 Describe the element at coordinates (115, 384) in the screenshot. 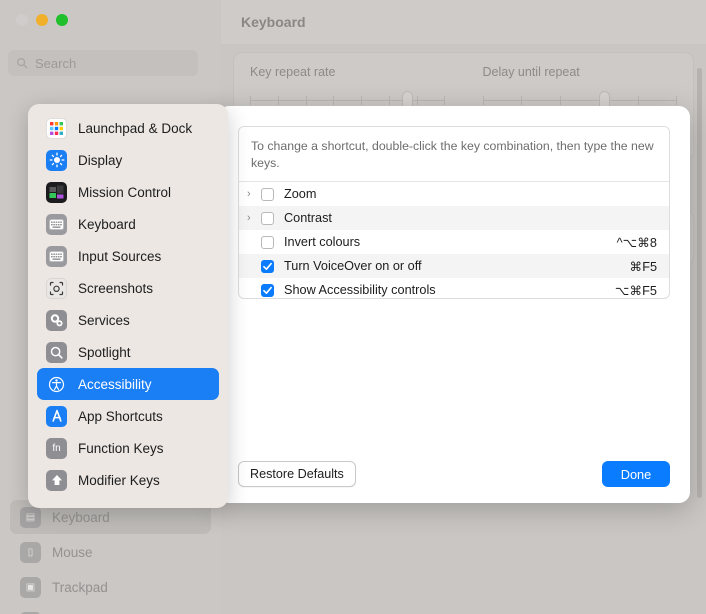

I see `sidebar-item-label: Accessibility` at that location.